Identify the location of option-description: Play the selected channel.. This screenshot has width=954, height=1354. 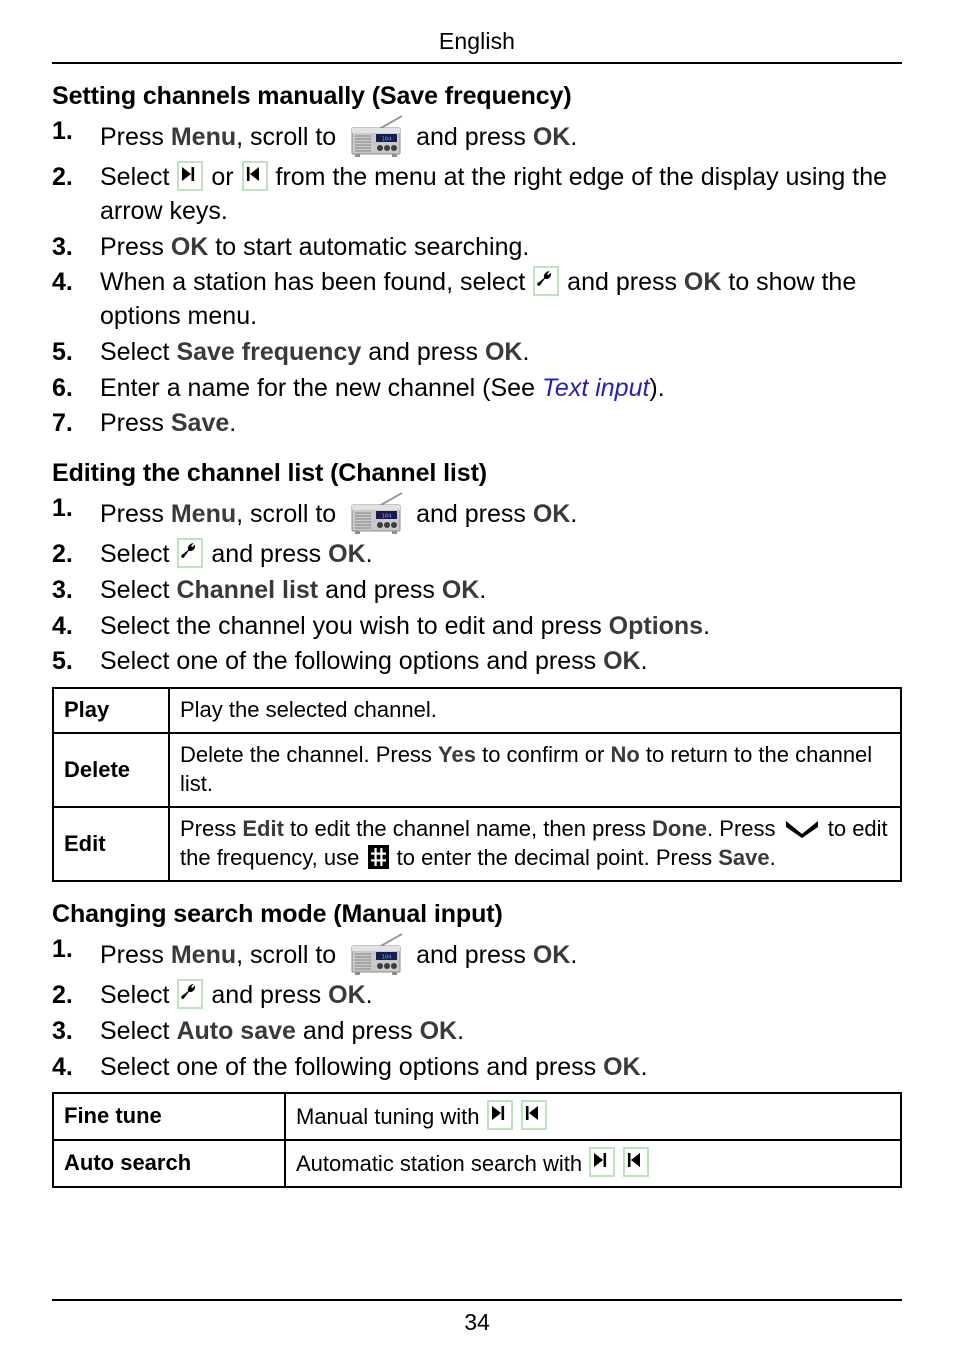
(535, 710).